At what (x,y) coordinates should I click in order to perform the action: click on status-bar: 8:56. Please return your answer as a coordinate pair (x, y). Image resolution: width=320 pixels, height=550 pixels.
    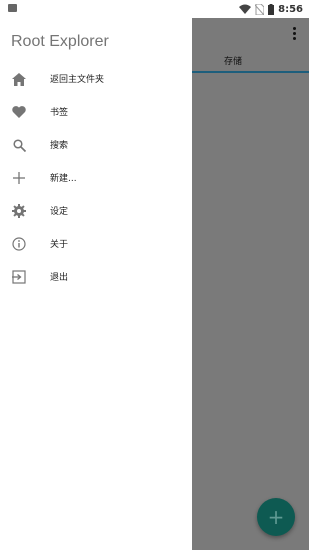
    Looking at the image, I should click on (154, 9).